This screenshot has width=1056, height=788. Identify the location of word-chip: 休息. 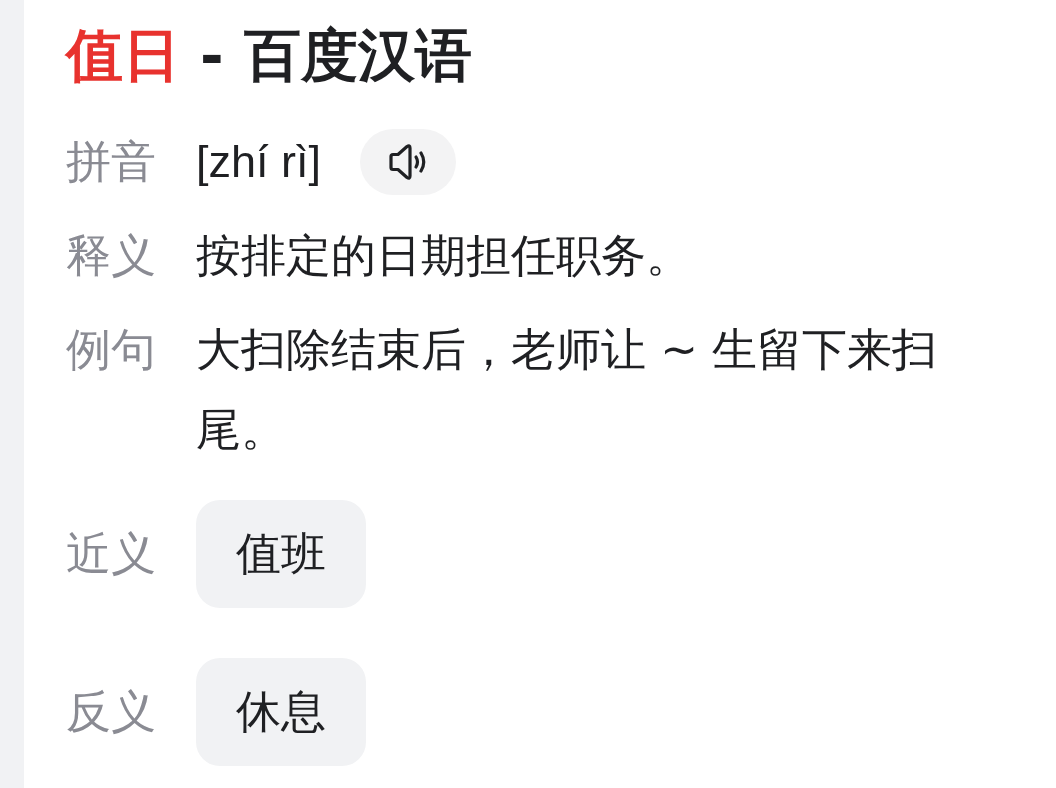
(281, 712).